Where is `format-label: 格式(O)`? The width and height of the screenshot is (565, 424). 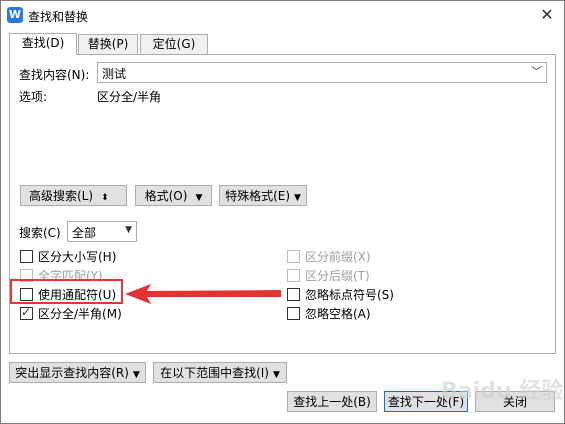 format-label: 格式(O) is located at coordinates (166, 196).